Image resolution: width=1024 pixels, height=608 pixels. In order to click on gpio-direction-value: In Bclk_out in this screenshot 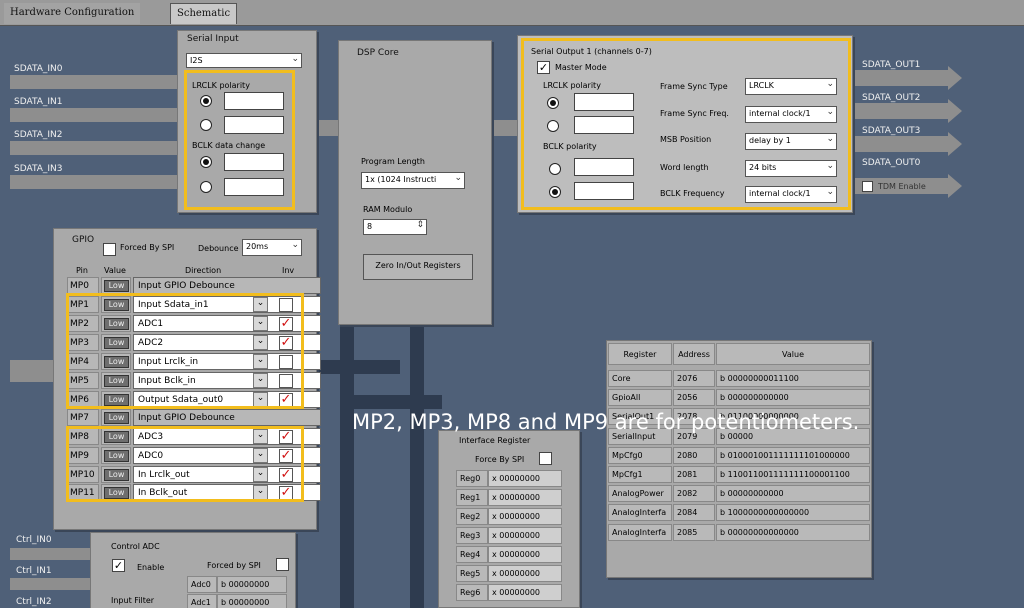, I will do `click(163, 493)`.